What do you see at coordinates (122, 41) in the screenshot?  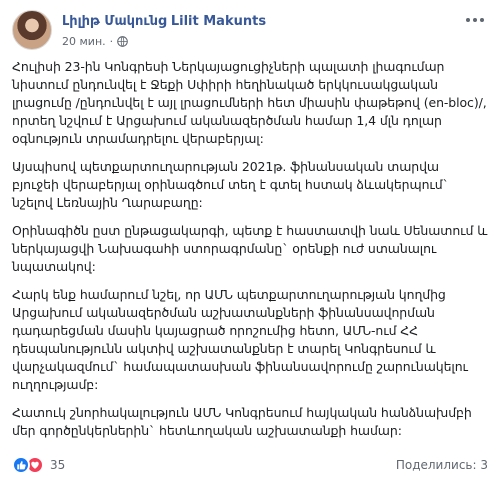 I see `globe-icon` at bounding box center [122, 41].